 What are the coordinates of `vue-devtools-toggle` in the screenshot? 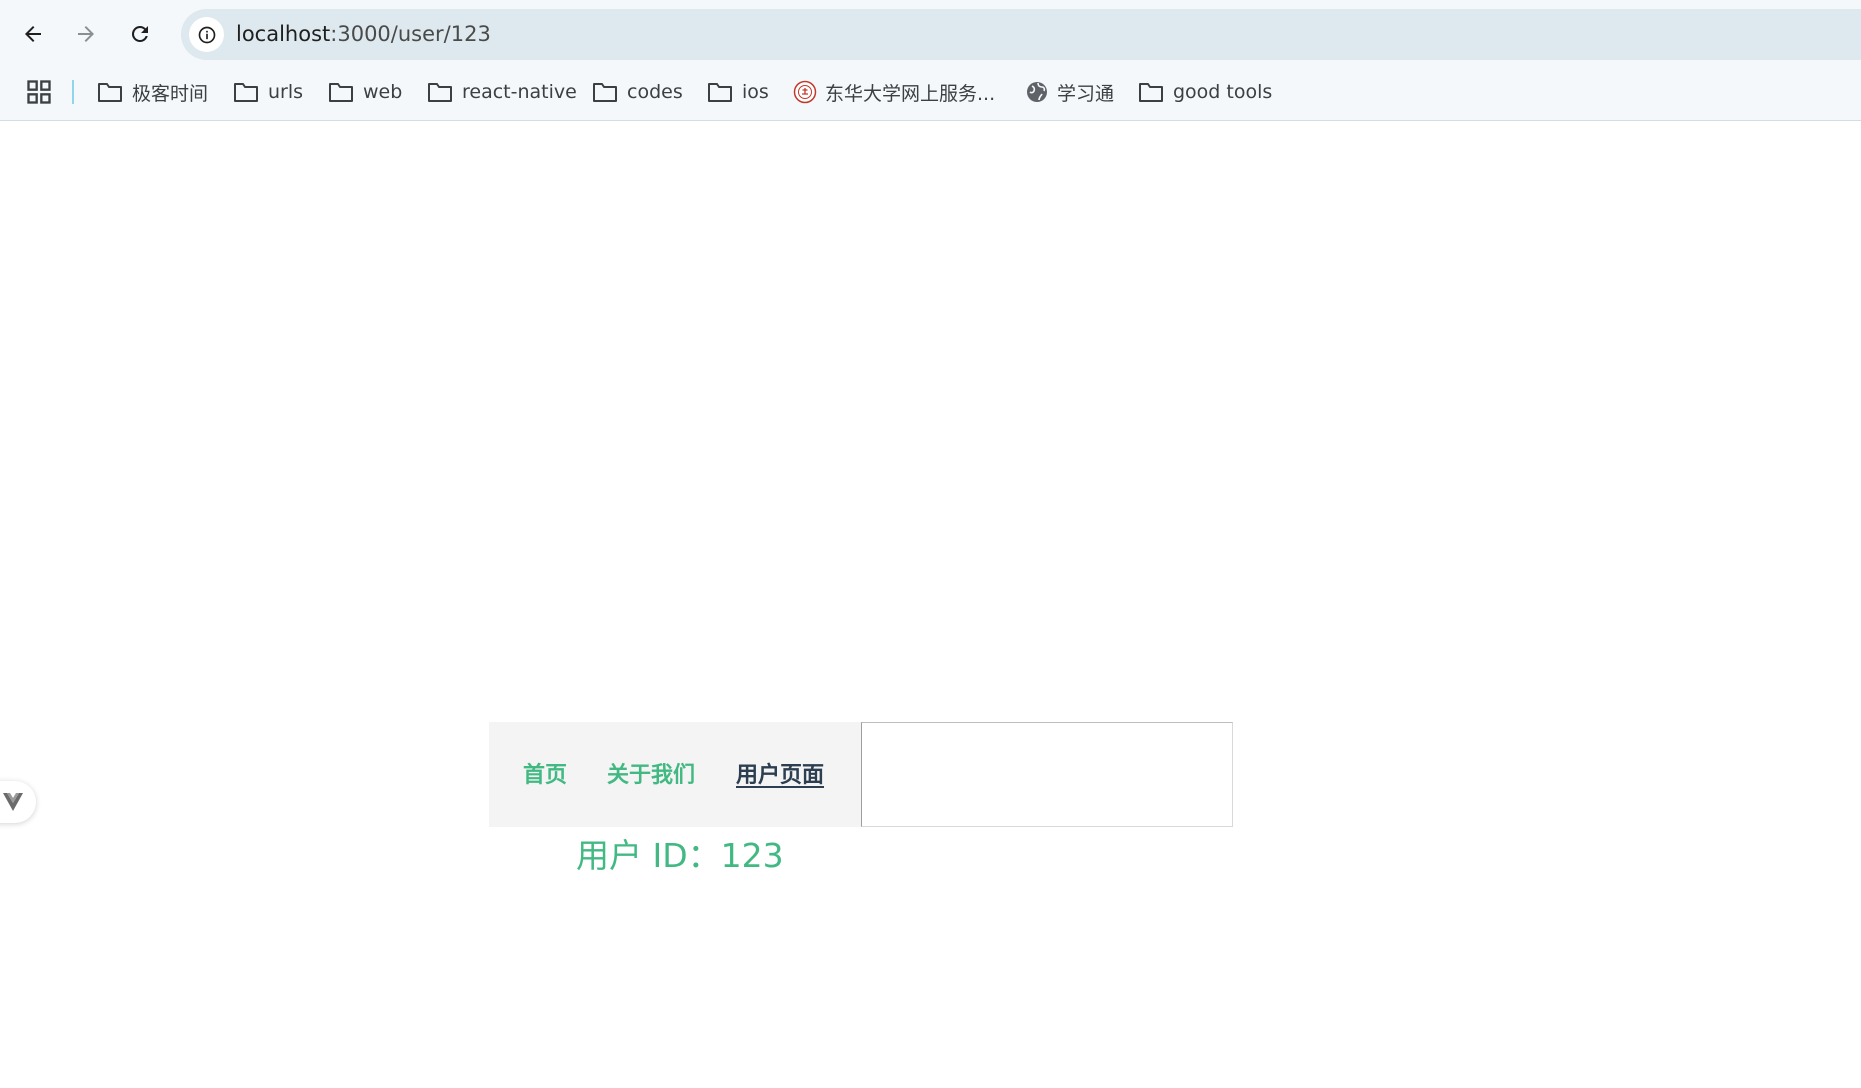 It's located at (18, 802).